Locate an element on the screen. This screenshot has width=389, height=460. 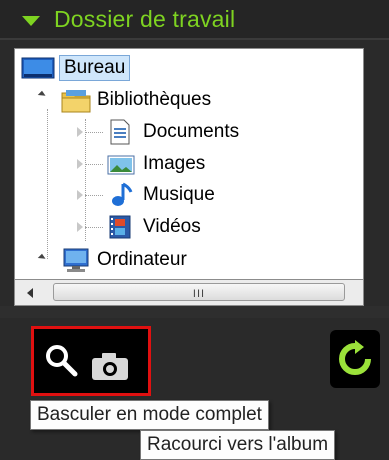
tree-item-musique: Musique is located at coordinates (160, 195).